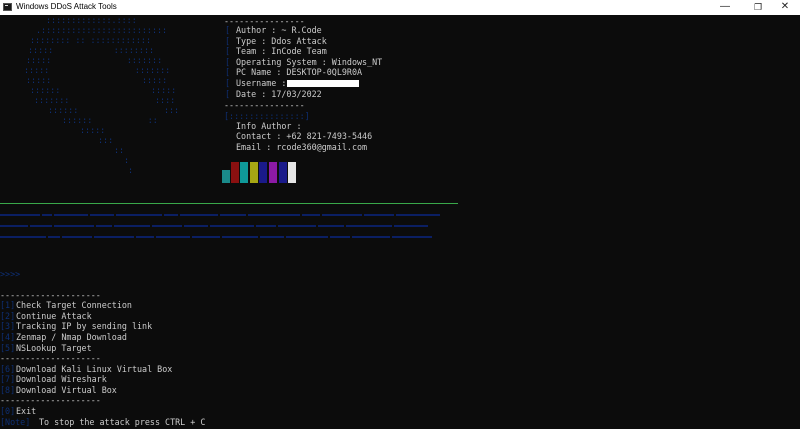  What do you see at coordinates (26, 411) in the screenshot?
I see `menu-item-exit: Exit` at bounding box center [26, 411].